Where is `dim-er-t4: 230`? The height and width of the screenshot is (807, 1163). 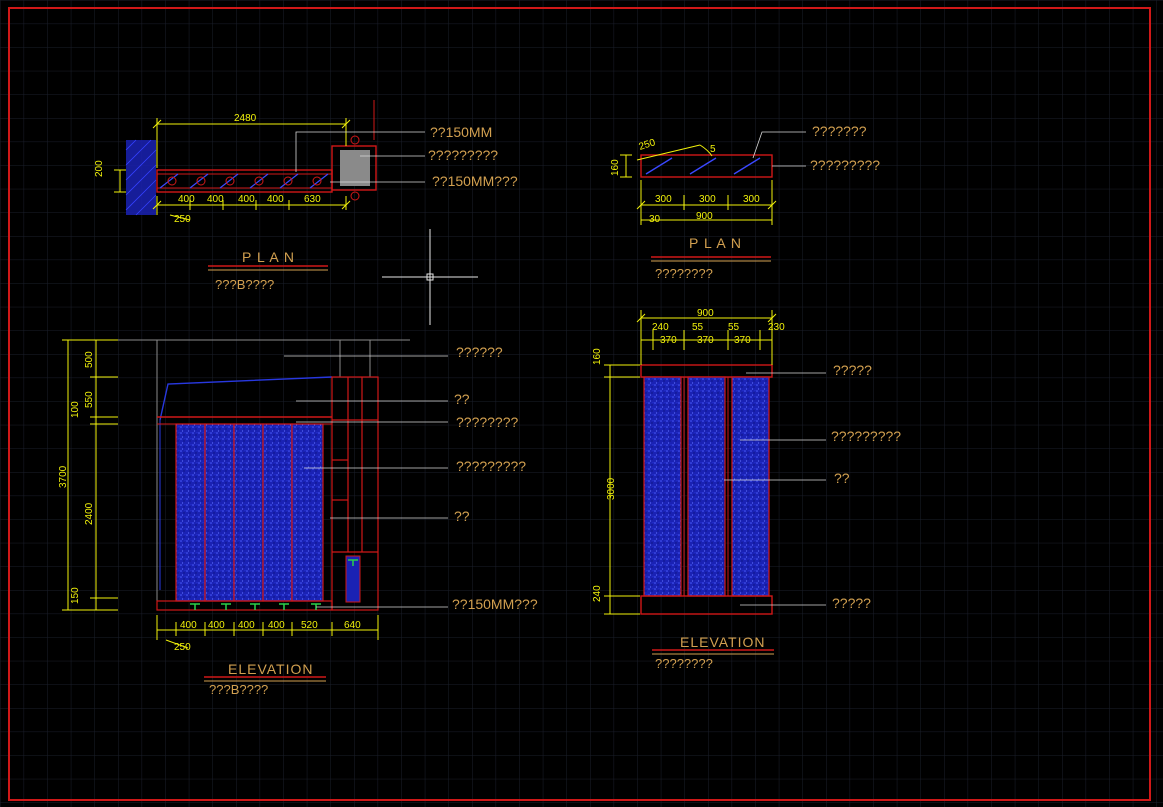 dim-er-t4: 230 is located at coordinates (776, 327).